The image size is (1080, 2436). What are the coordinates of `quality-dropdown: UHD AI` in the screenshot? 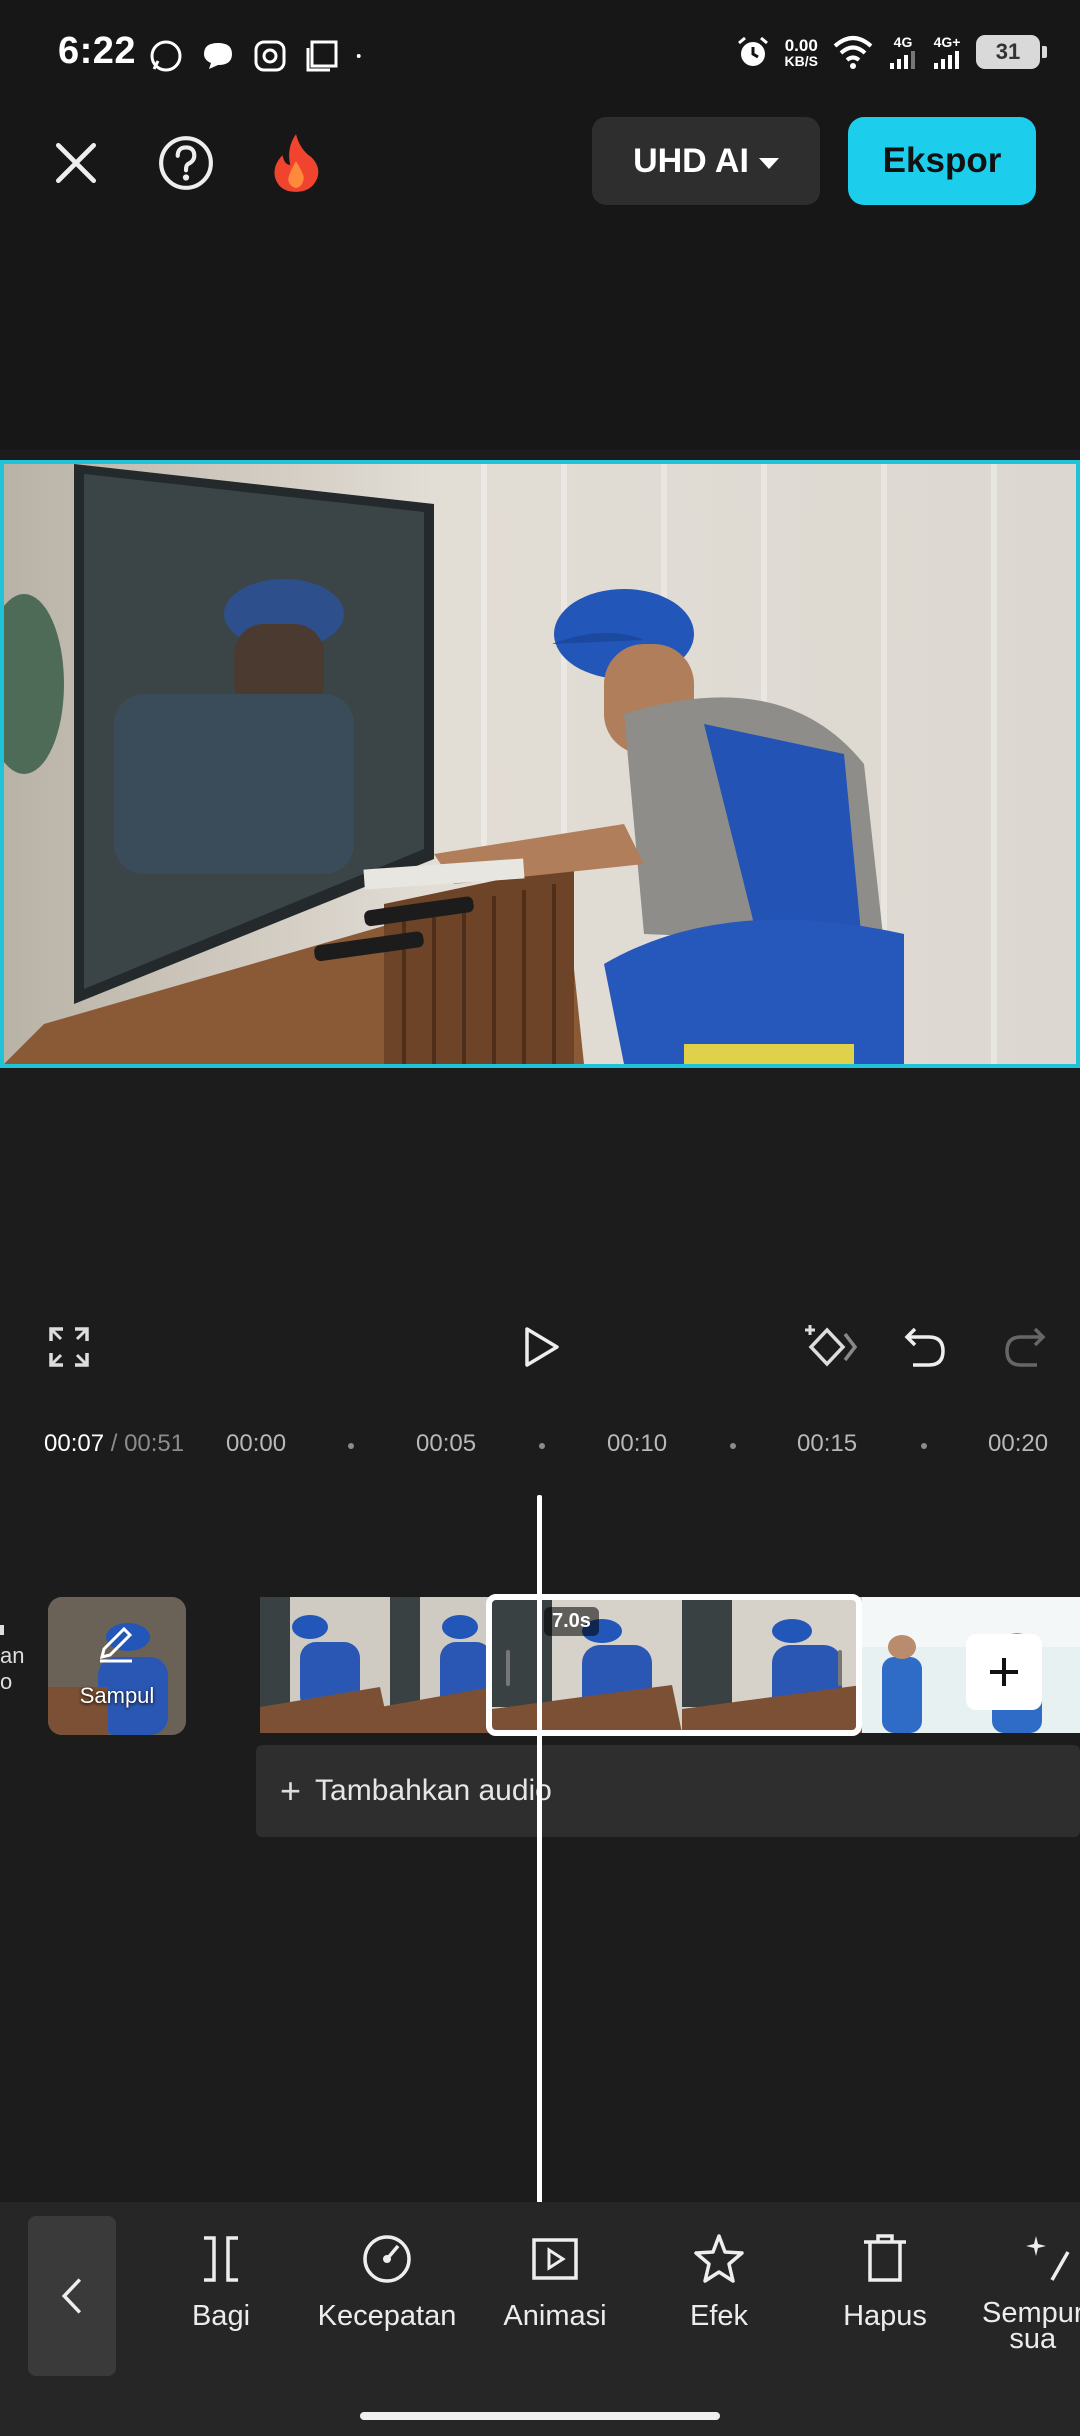 It's located at (706, 161).